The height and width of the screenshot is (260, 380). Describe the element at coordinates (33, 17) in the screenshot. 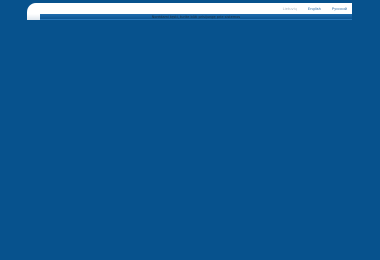

I see `header-left-tab` at that location.